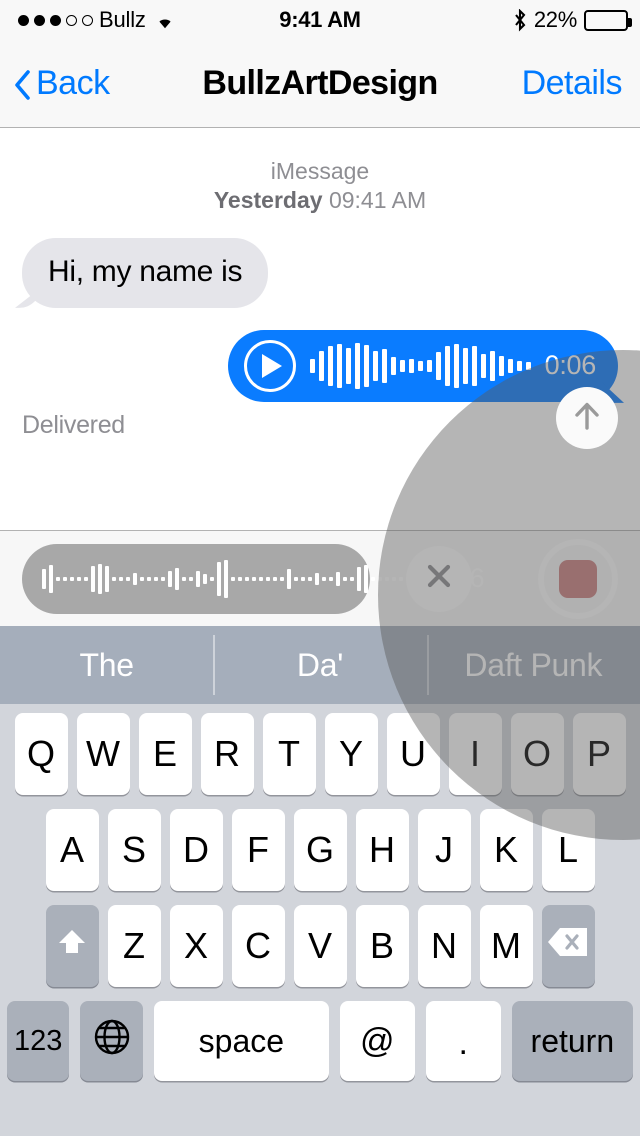 Image resolution: width=640 pixels, height=1136 pixels. I want to click on message-row-outgoing: 0:06, so click(320, 365).